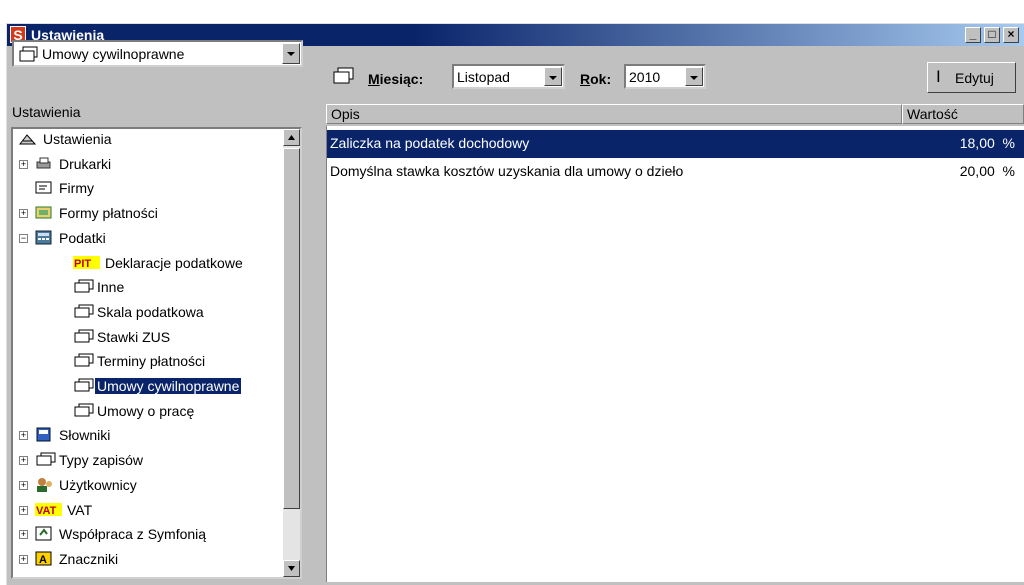 This screenshot has height=585, width=1024. What do you see at coordinates (291, 328) in the screenshot?
I see `scroll-thumb` at bounding box center [291, 328].